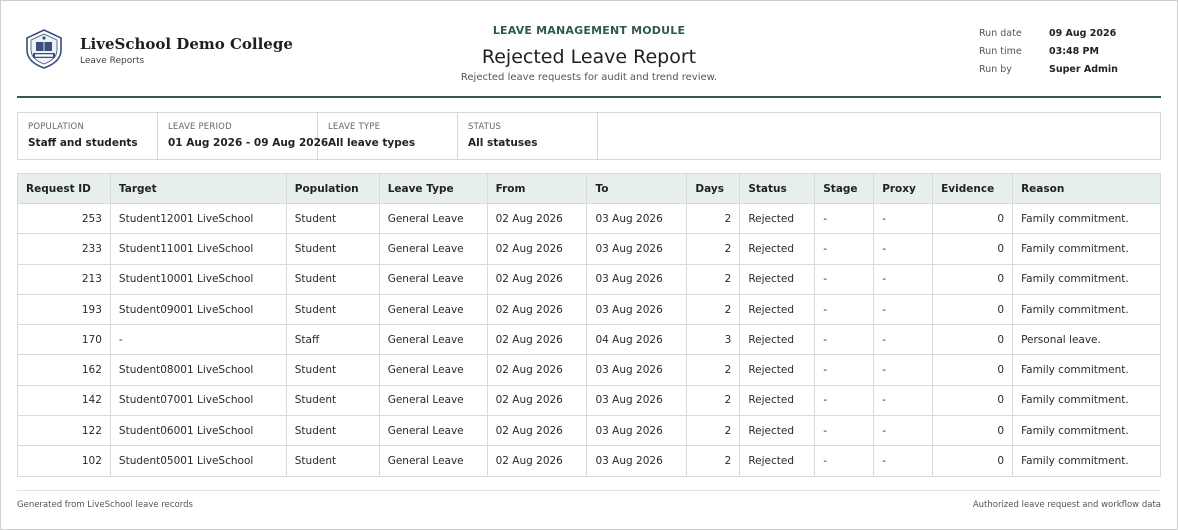 Image resolution: width=1178 pixels, height=530 pixels. What do you see at coordinates (589, 30) in the screenshot?
I see `module-name: LEAVE MANAGEMENT MODULE` at bounding box center [589, 30].